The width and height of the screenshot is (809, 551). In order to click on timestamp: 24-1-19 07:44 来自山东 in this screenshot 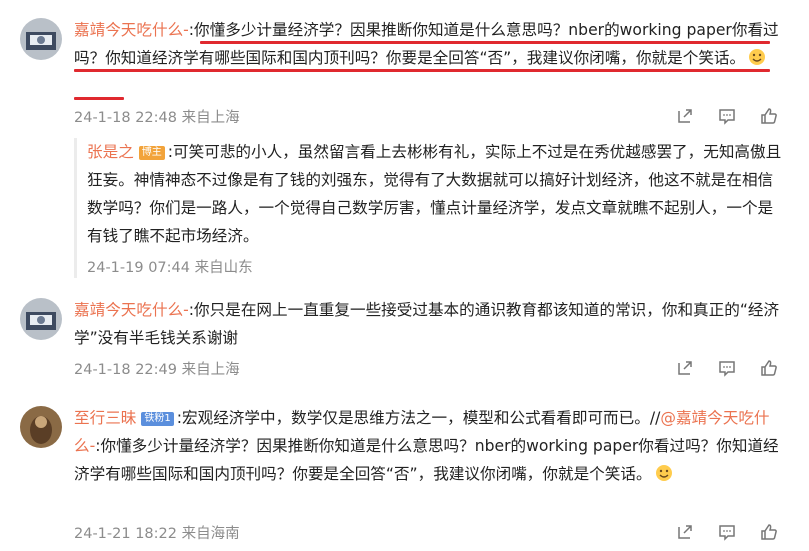, I will do `click(170, 268)`.